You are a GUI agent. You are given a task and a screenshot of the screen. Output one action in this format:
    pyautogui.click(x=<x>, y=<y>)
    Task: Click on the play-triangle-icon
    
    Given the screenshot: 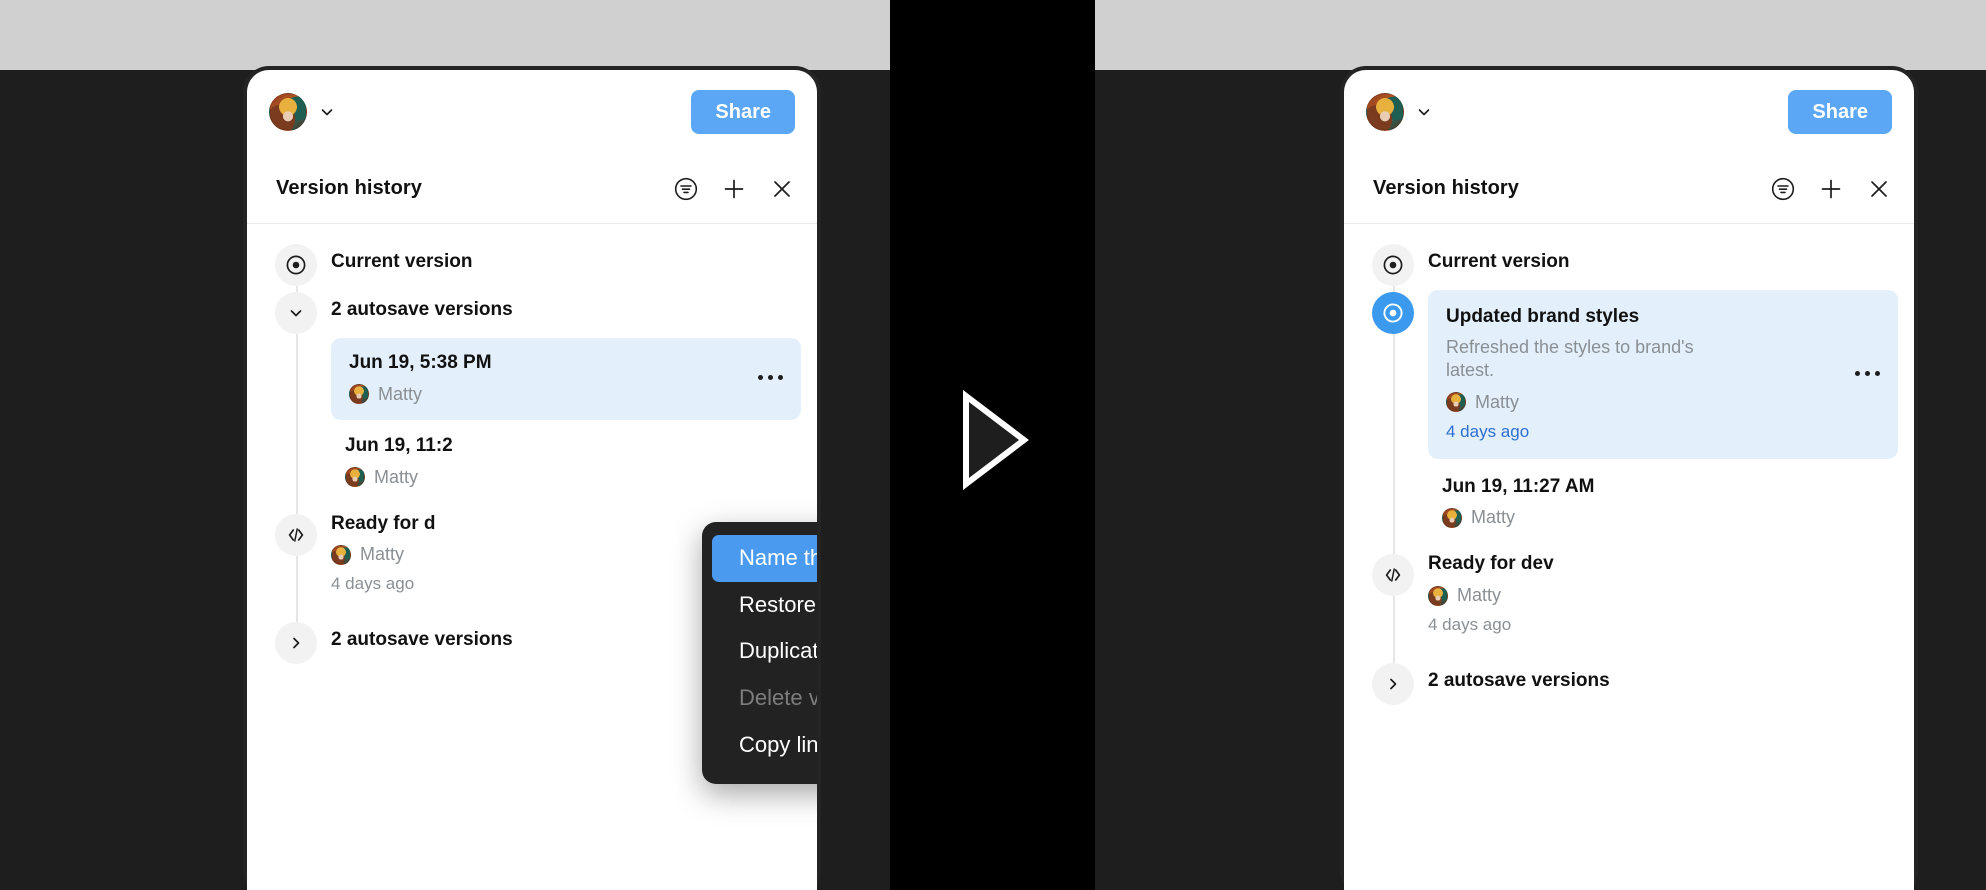 What is the action you would take?
    pyautogui.click(x=995, y=440)
    